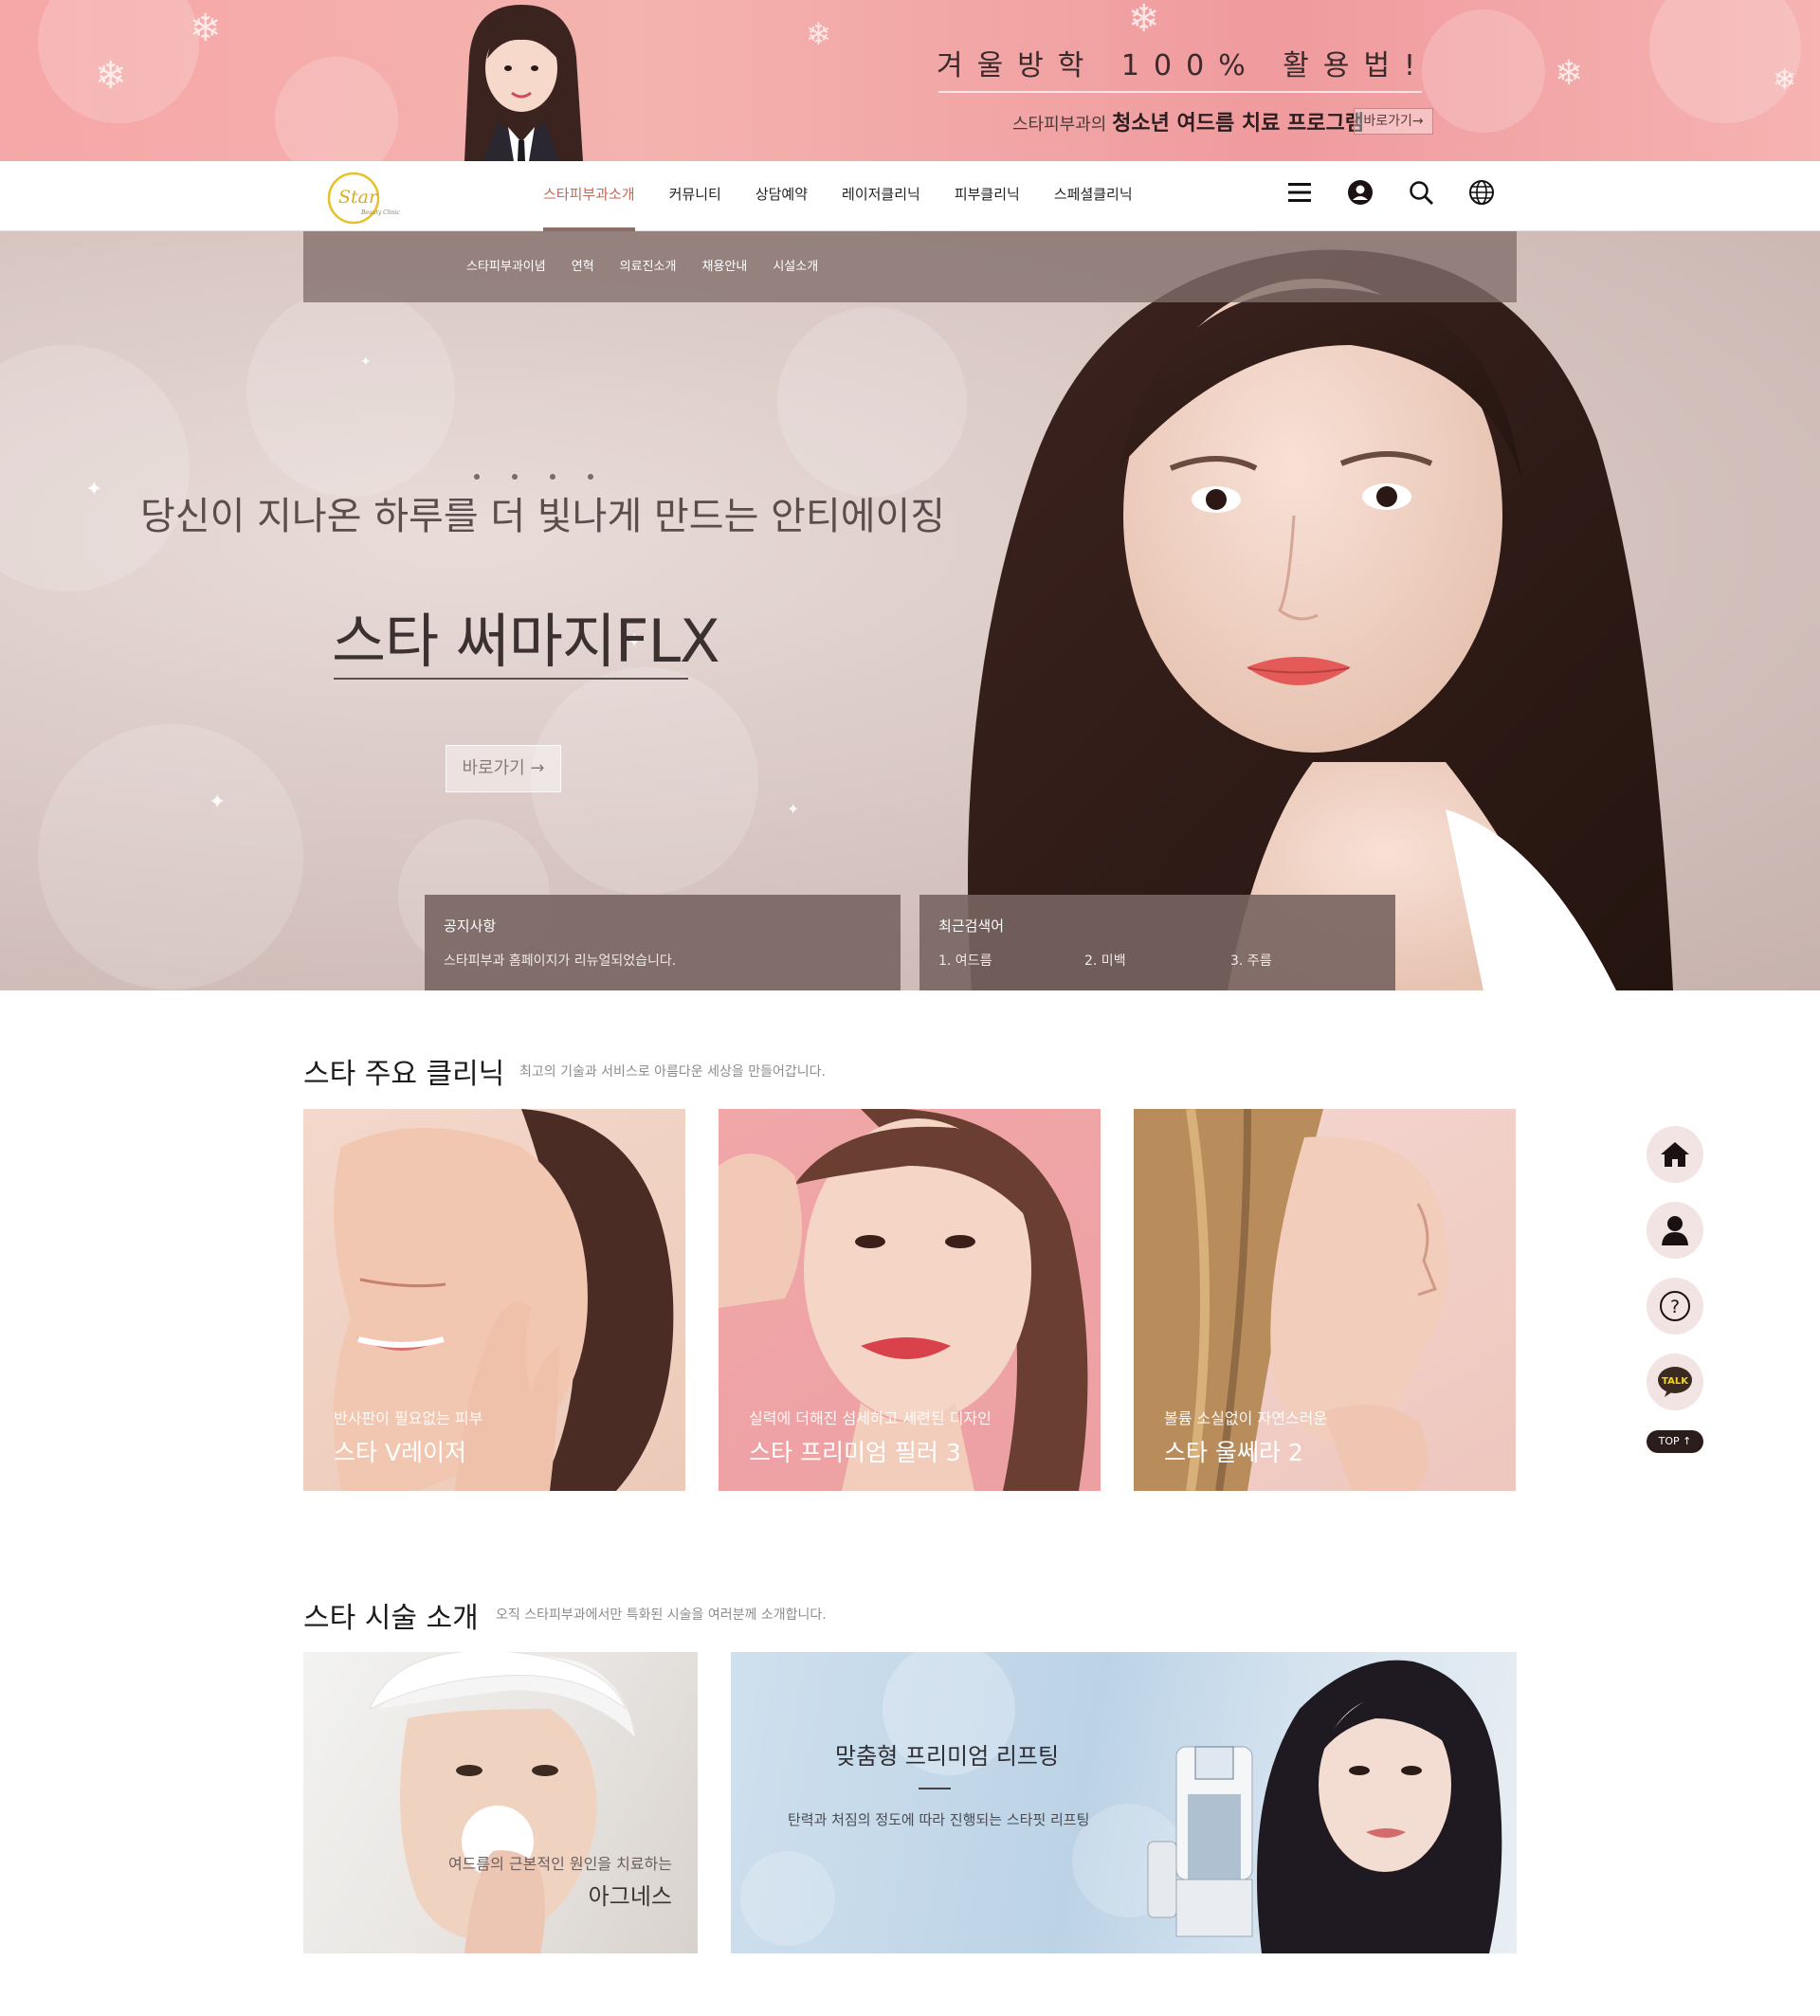 This screenshot has width=1820, height=2016. I want to click on clinic-card-name: 스타 울쎄라 2, so click(1233, 1452).